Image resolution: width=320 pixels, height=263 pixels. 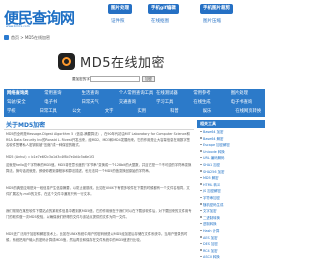 What do you see at coordinates (210, 211) in the screenshot?
I see `sidebar-item-label: 文字加密` at bounding box center [210, 211].